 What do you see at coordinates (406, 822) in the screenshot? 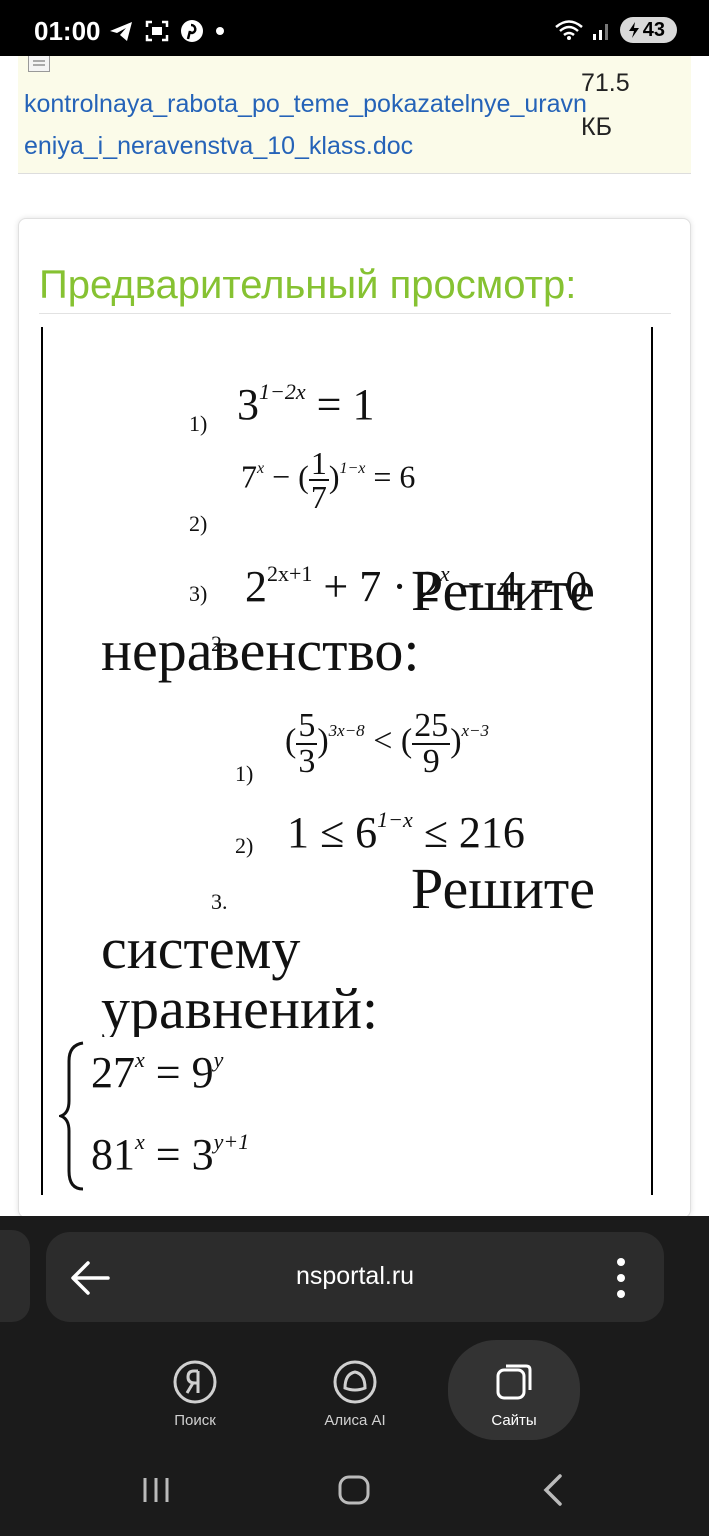
I see `inequality-2: 1 ≤ 61−x ≤ 216` at bounding box center [406, 822].